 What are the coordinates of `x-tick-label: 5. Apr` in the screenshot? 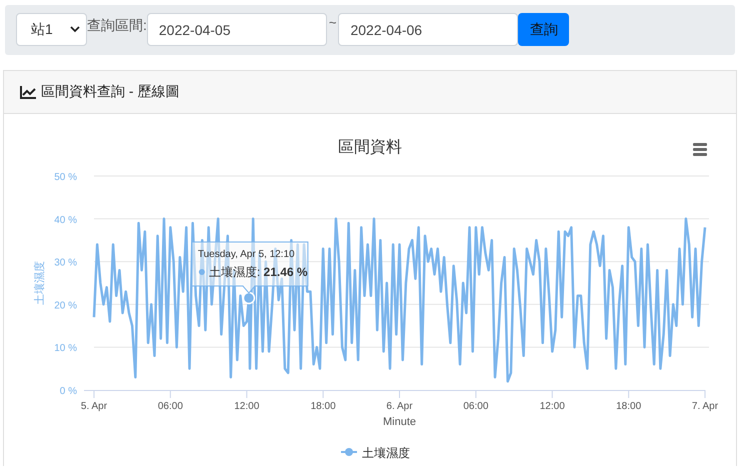 It's located at (94, 406).